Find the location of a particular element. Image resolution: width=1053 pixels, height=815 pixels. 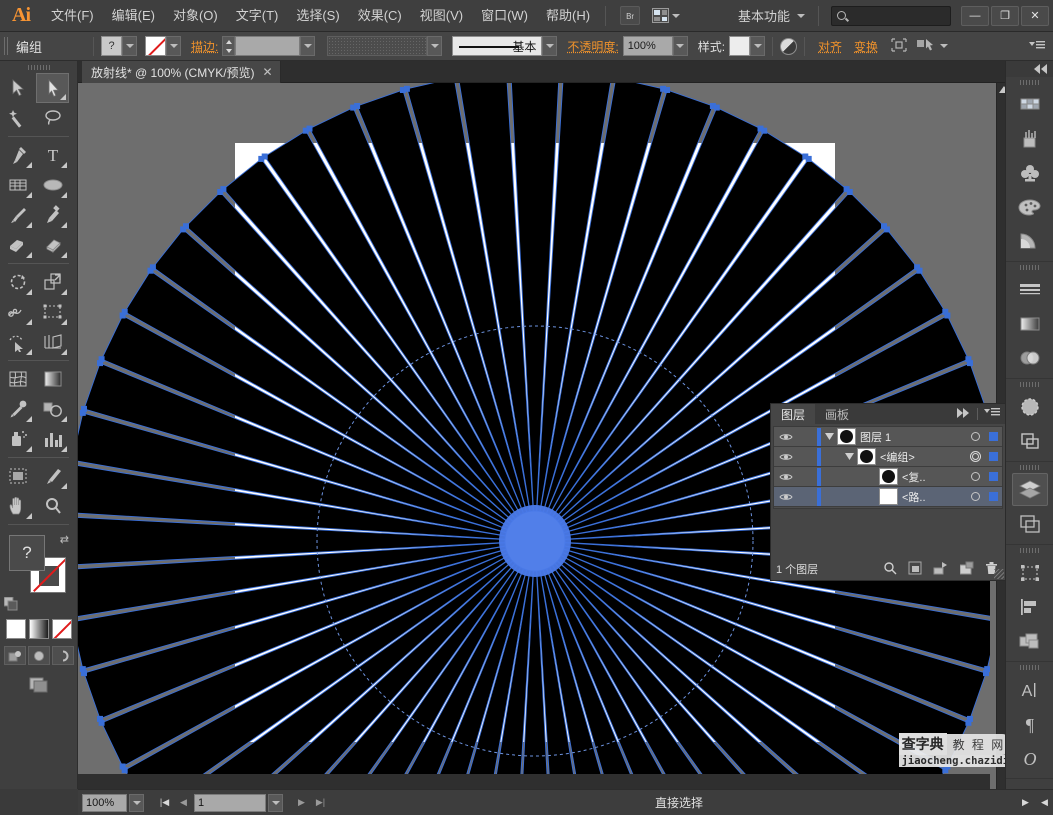

graphic-style-dropdown is located at coordinates (758, 46).